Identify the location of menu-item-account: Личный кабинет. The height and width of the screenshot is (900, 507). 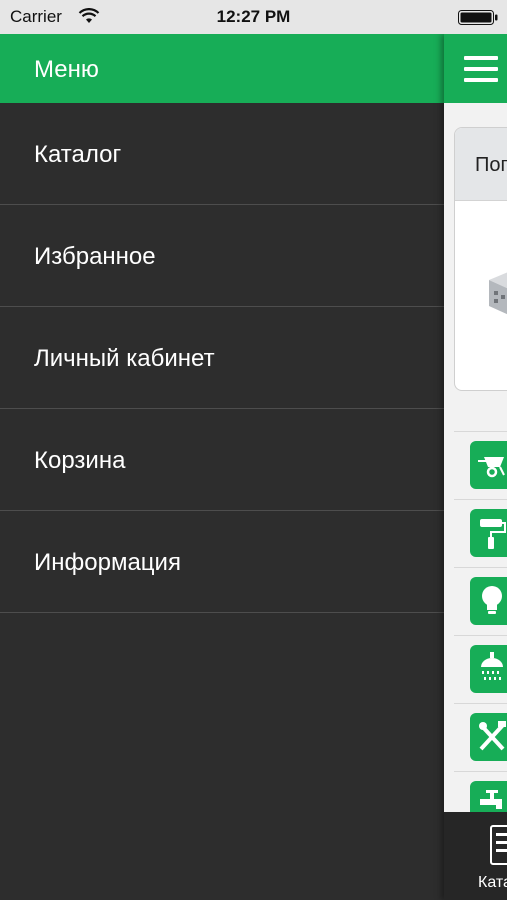
(222, 358).